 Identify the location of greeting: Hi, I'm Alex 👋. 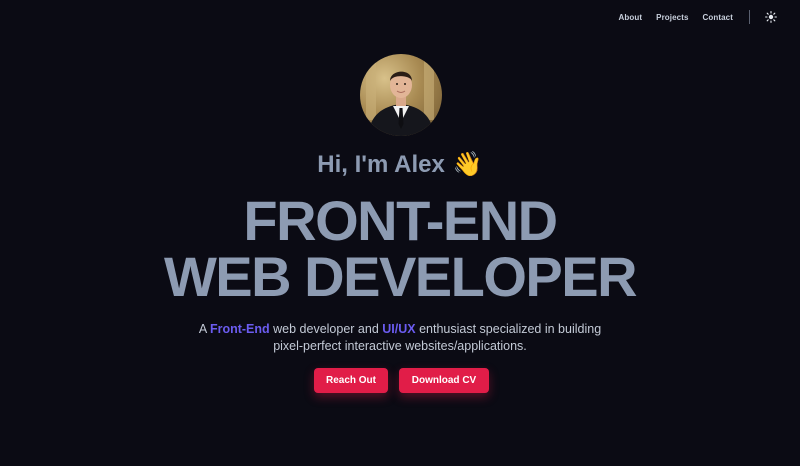
(400, 164).